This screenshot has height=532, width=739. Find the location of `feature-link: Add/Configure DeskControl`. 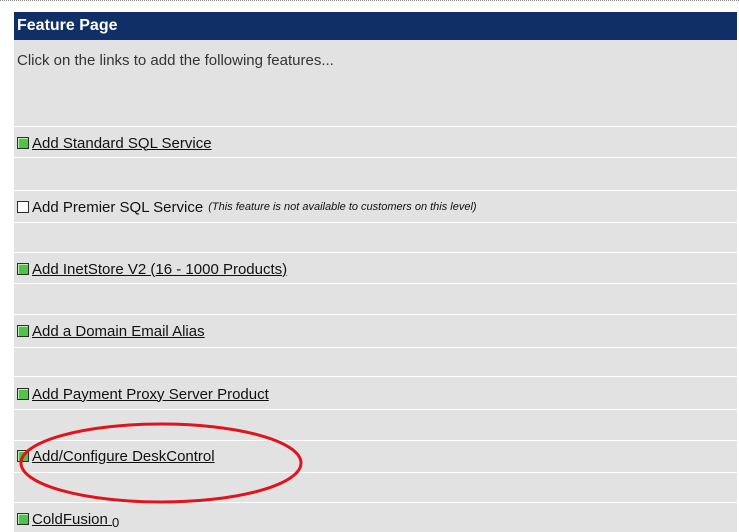

feature-link: Add/Configure DeskControl is located at coordinates (123, 456).